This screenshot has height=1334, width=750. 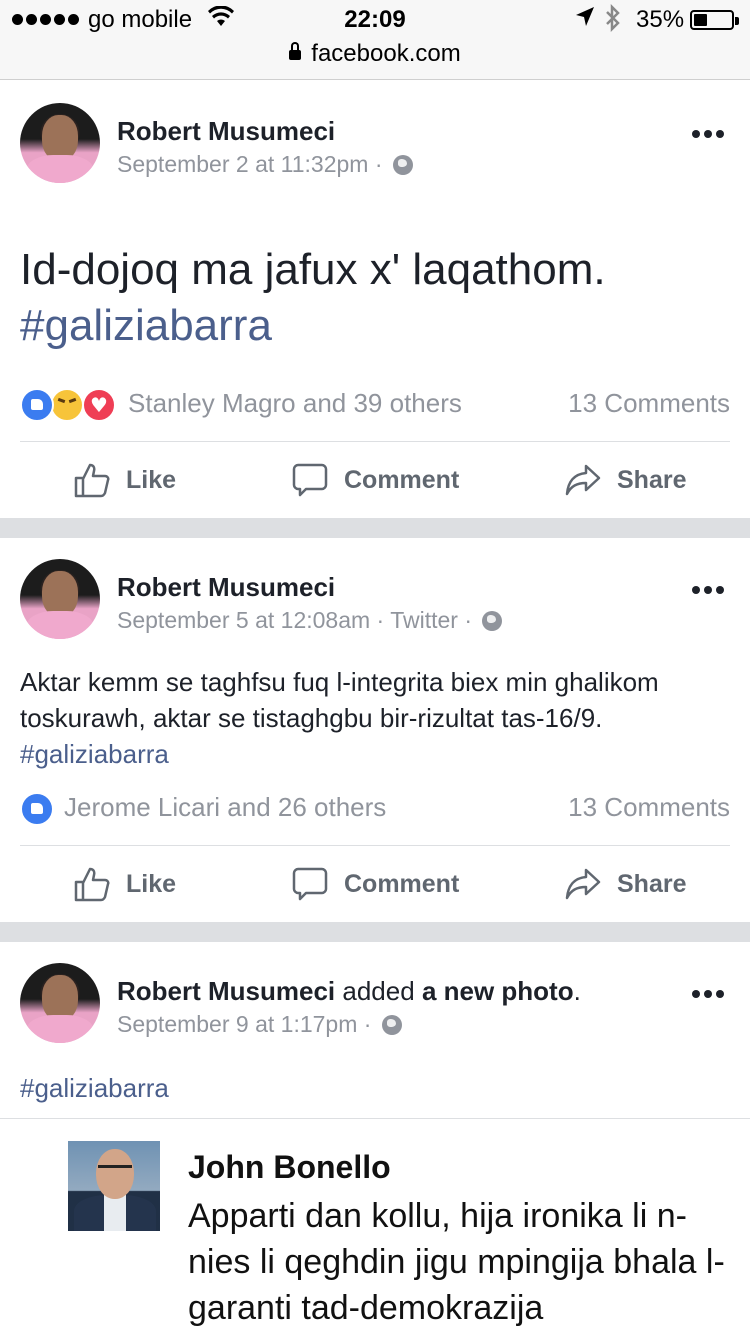 I want to click on post-meta: September 5 at 12:08am · Twitter ·, so click(x=310, y=620).